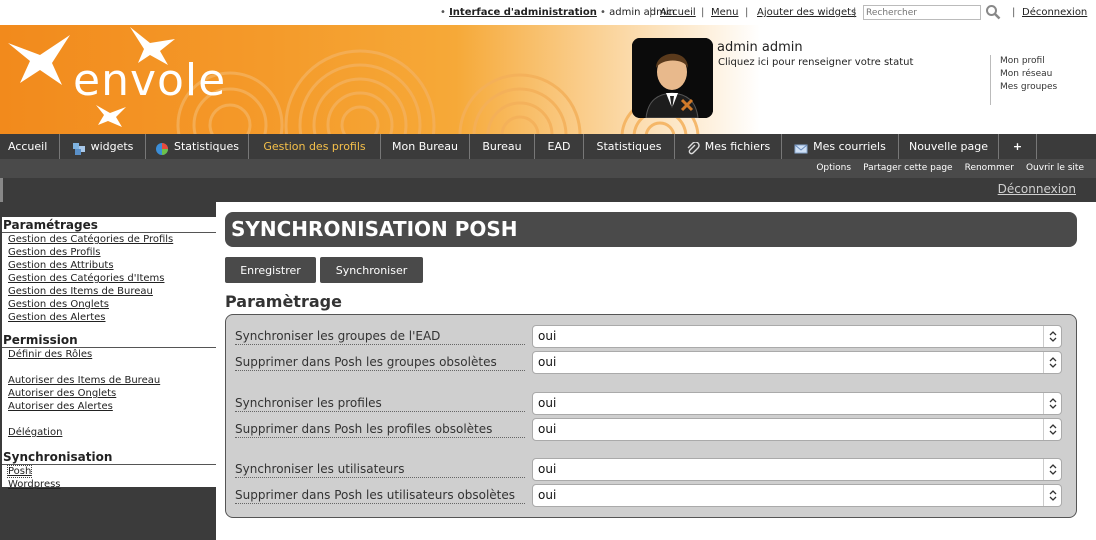  I want to click on save-button: Enregistrer, so click(270, 270).